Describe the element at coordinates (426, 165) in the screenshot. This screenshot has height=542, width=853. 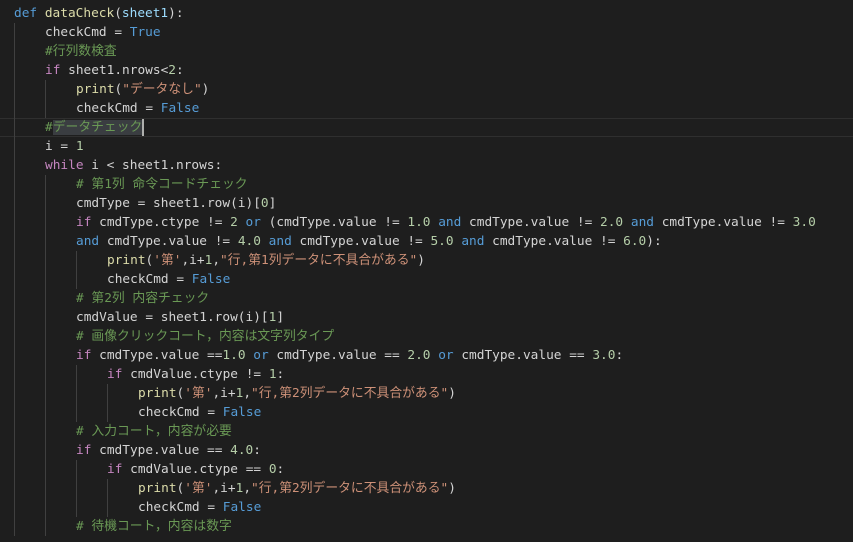
I see `code-line: while i < sheet1.nrows:` at that location.